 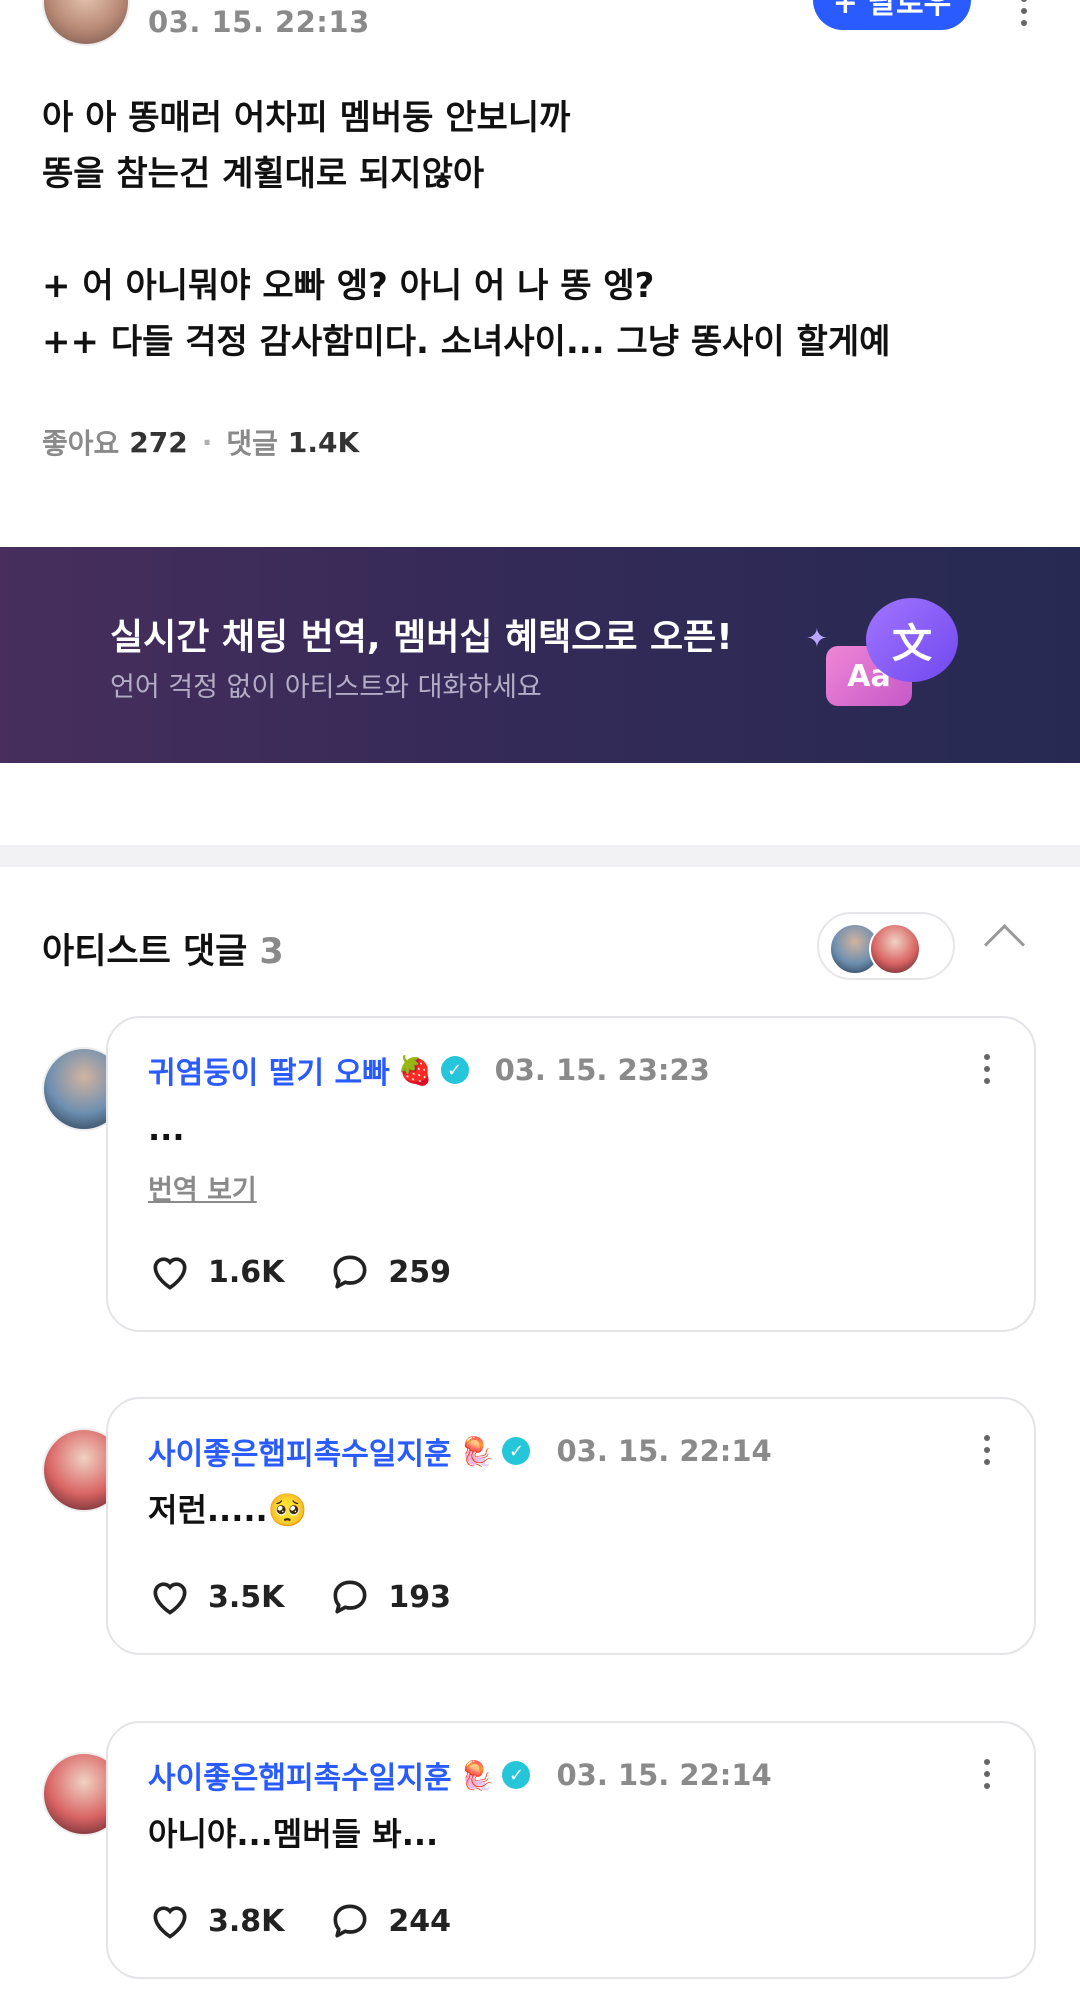 I want to click on likes-label: 좋아요, so click(x=81, y=443).